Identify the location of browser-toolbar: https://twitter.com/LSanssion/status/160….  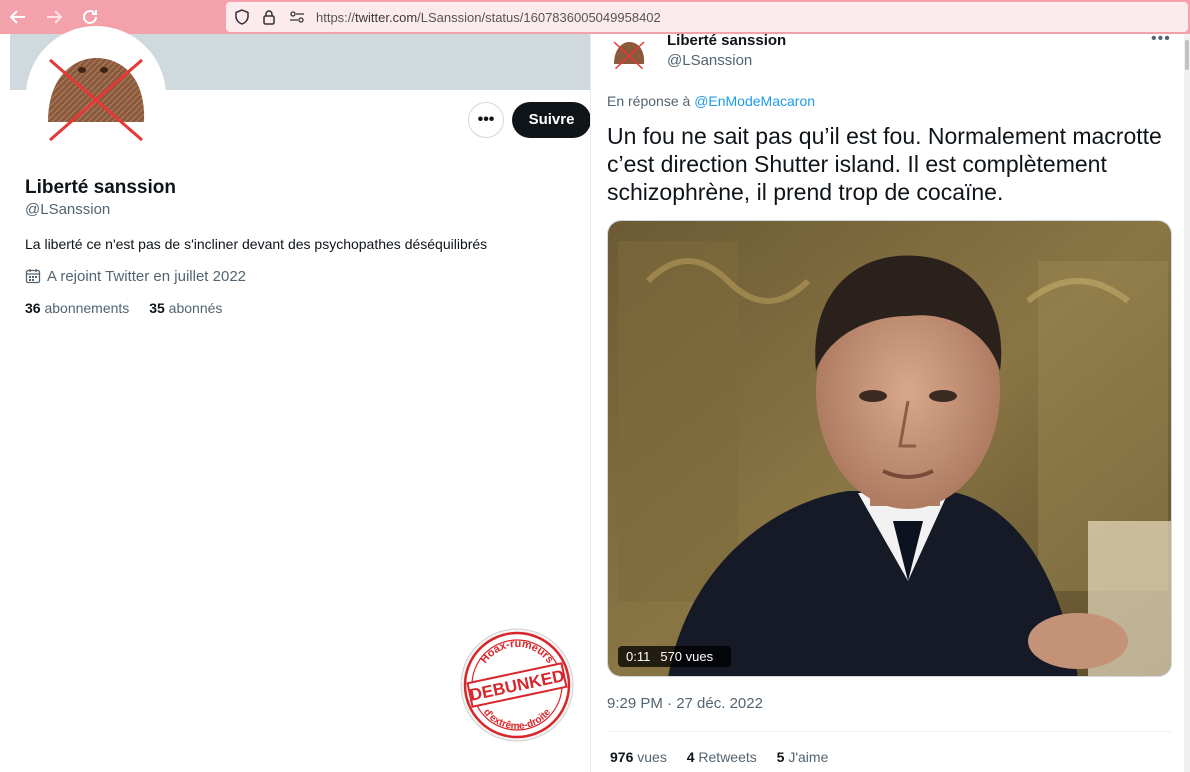
(595, 17).